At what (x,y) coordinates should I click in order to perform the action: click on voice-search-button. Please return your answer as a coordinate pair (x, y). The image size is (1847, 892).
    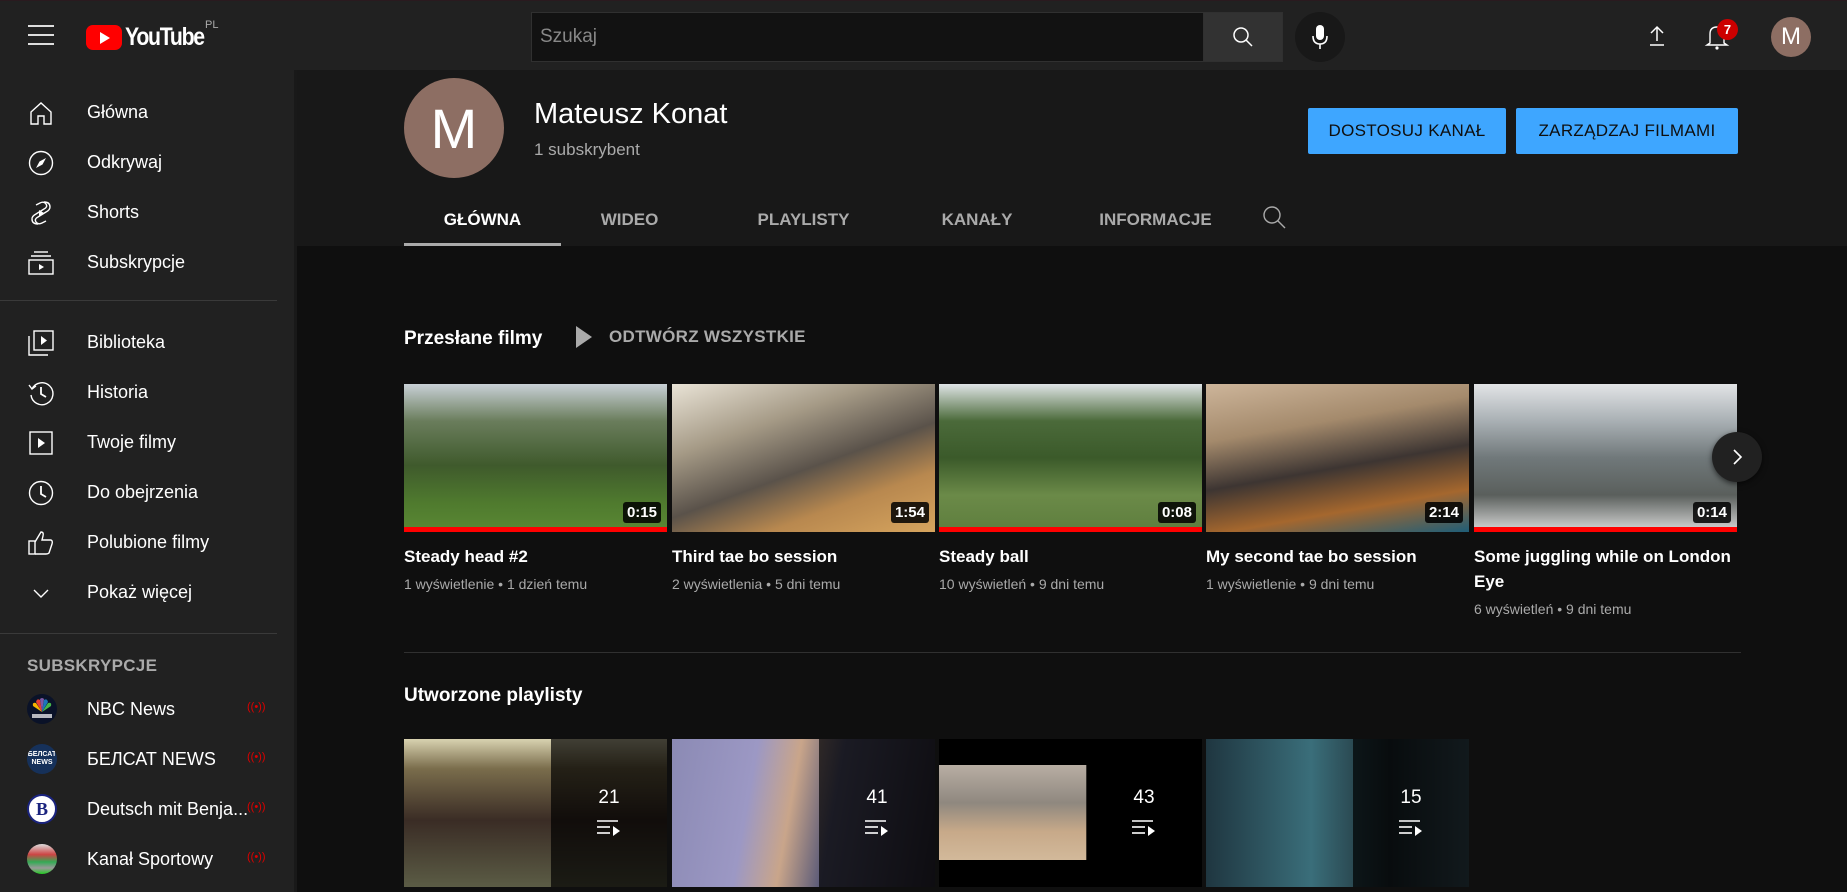
    Looking at the image, I should click on (1320, 37).